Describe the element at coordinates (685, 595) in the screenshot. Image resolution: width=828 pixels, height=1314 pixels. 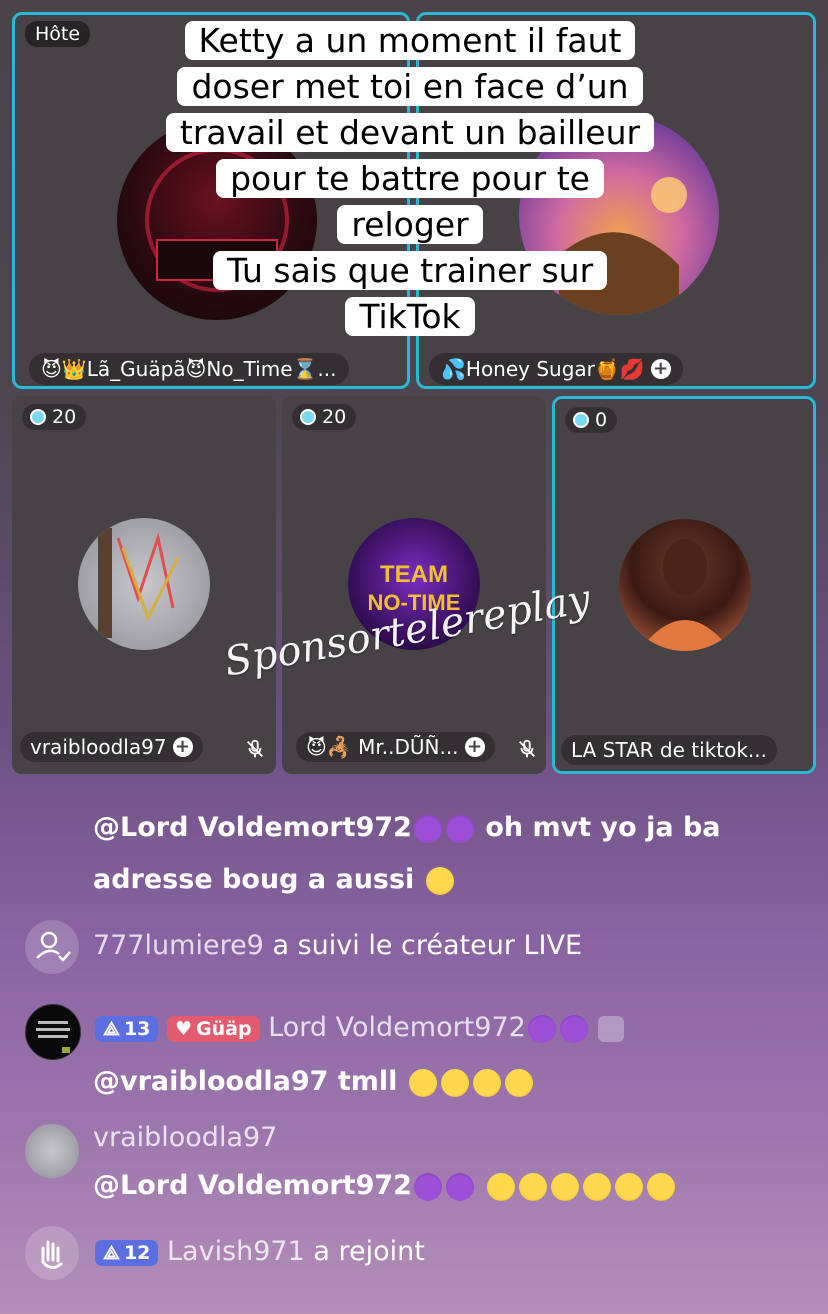
I see `avatar-3-art` at that location.